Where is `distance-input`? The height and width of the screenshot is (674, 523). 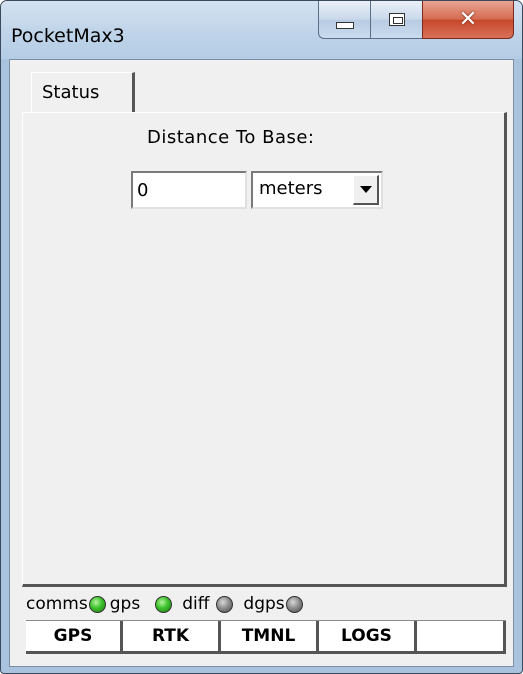 distance-input is located at coordinates (189, 190).